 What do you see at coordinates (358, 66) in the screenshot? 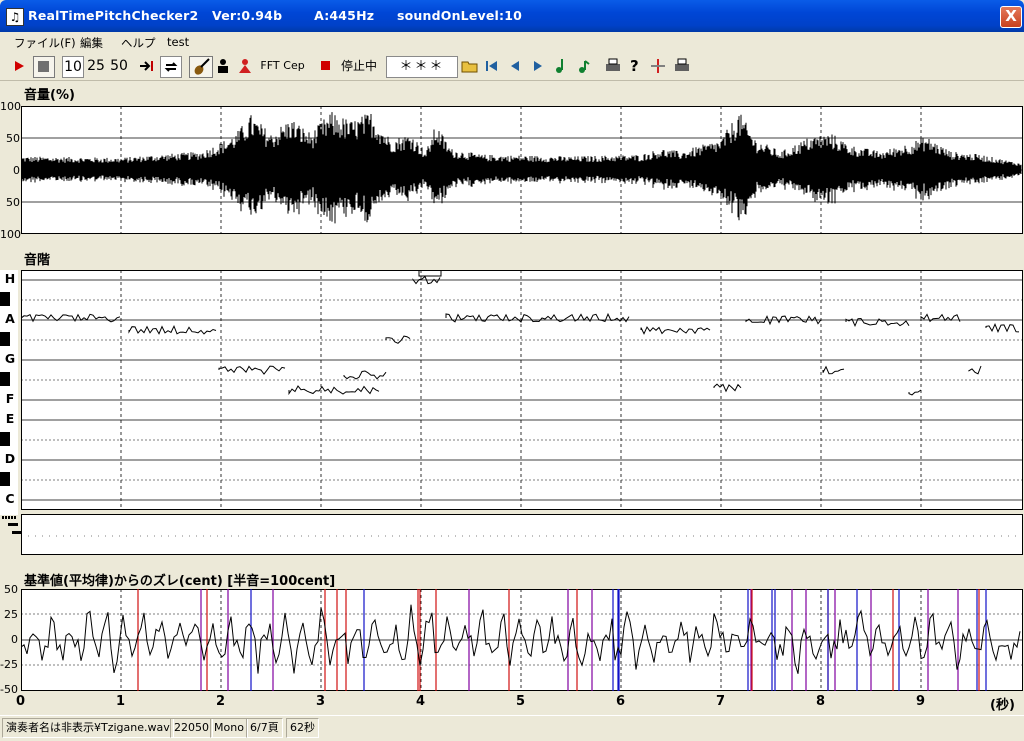
I see `stop-status-label: 停止中` at bounding box center [358, 66].